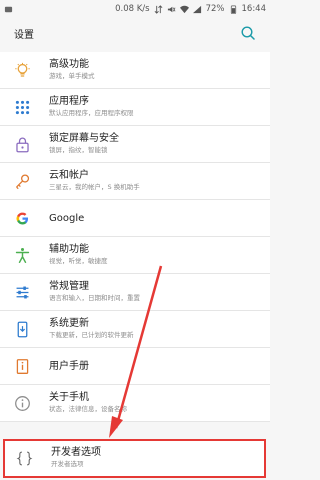 This screenshot has width=320, height=480. What do you see at coordinates (233, 9) in the screenshot?
I see `battery-icon` at bounding box center [233, 9].